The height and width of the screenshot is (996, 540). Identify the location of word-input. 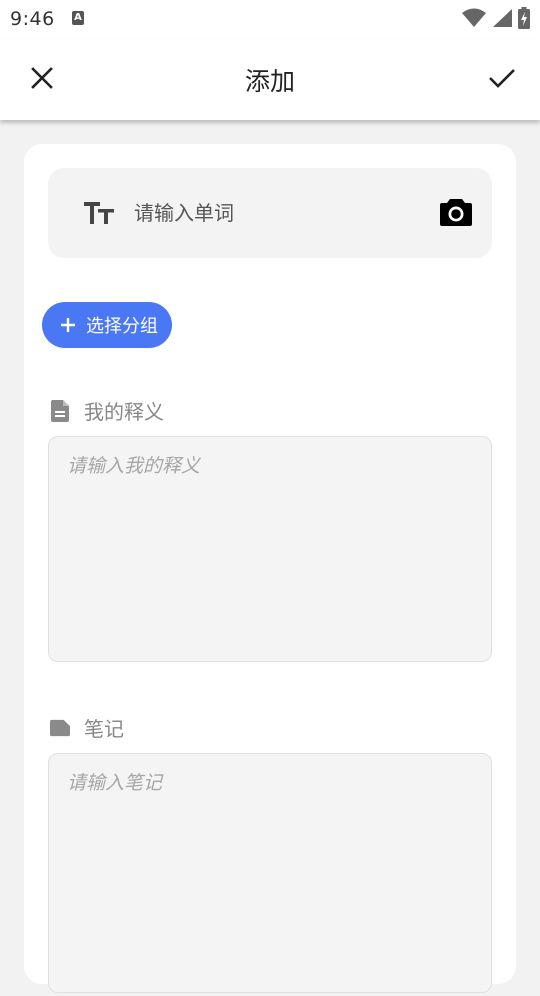
(279, 213).